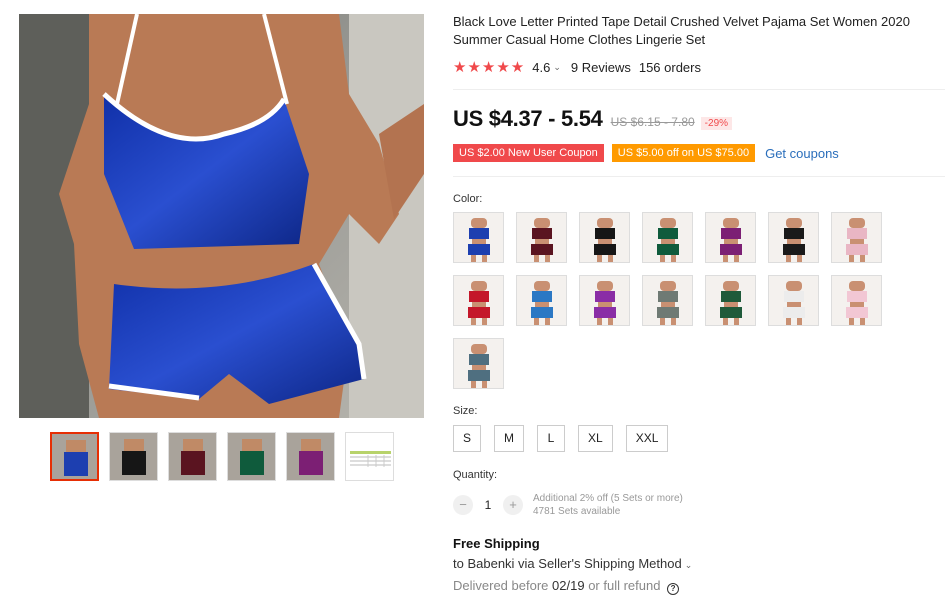 The height and width of the screenshot is (602, 946). I want to click on price-row: US $4.37 - 5.54 US $6.15 - 7.80 -29%, so click(593, 119).